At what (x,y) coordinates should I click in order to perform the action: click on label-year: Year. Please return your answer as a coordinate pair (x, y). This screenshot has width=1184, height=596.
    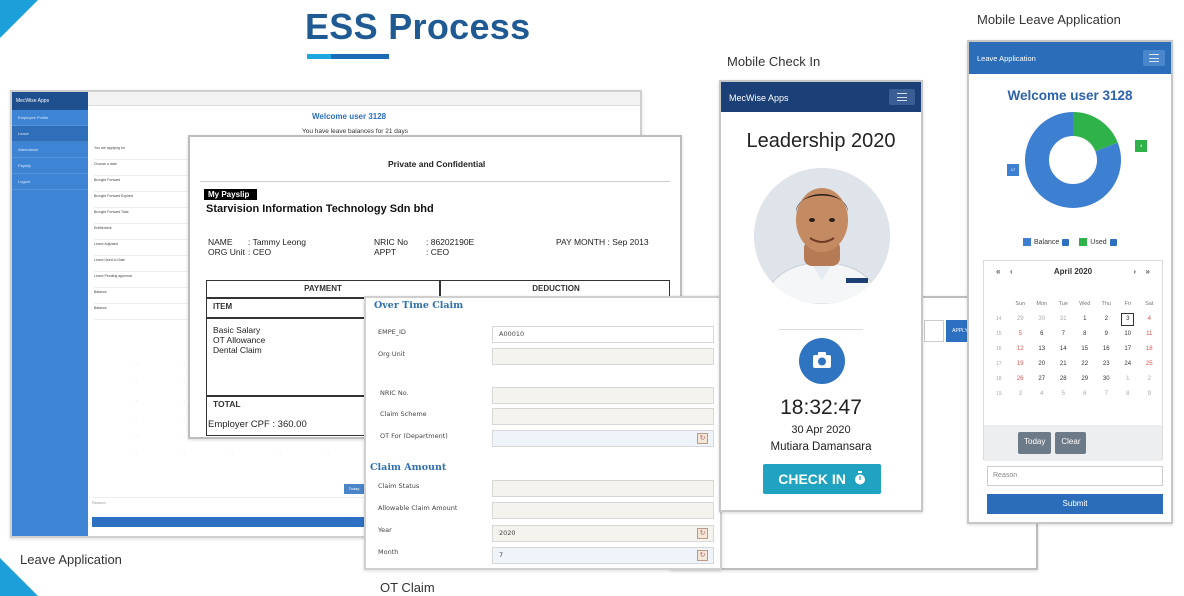
    Looking at the image, I should click on (385, 530).